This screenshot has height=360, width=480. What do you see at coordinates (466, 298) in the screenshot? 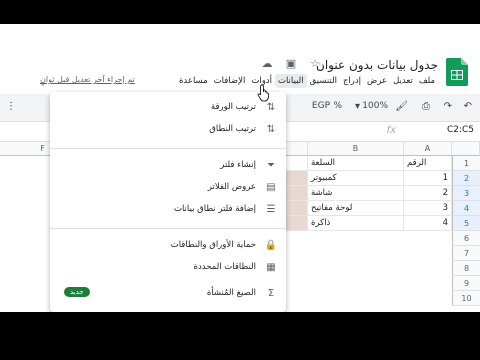
I see `row-header: 10` at bounding box center [466, 298].